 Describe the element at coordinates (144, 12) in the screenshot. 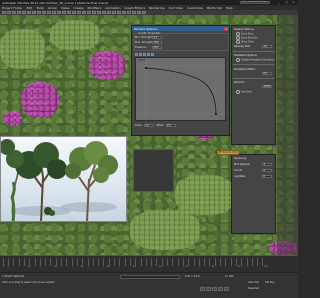

I see `render-icon` at that location.